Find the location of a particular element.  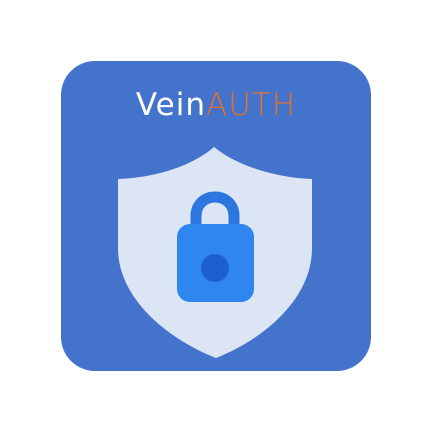

brand-logo-text: VeinAUTH is located at coordinates (216, 105).